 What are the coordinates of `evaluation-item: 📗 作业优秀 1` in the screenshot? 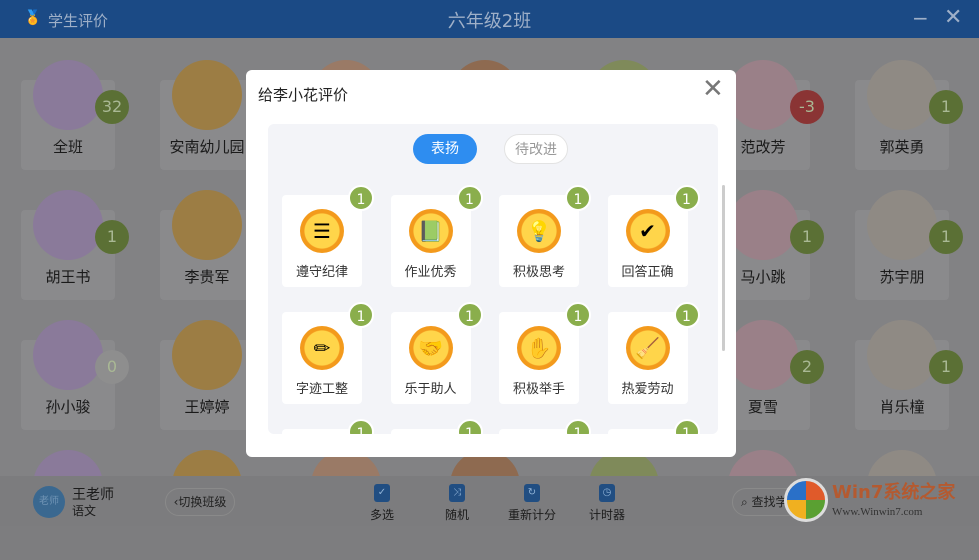 It's located at (436, 236).